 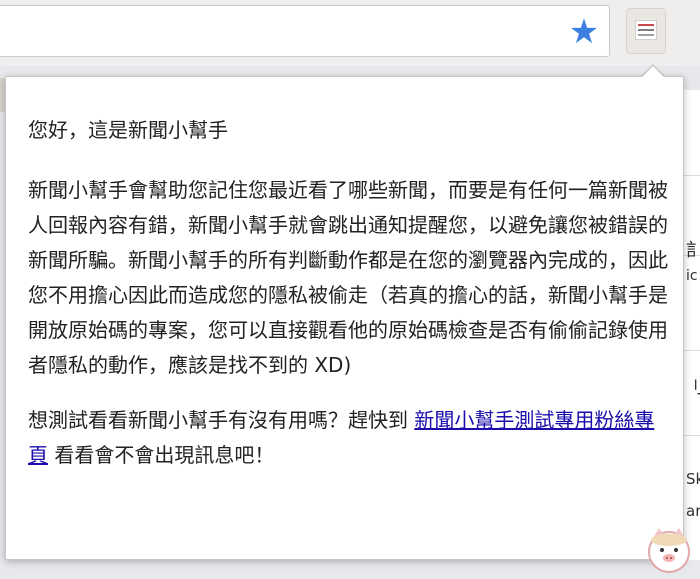 What do you see at coordinates (161, 455) in the screenshot?
I see `cta-suffix: 看看會不會出現訊息吧！` at bounding box center [161, 455].